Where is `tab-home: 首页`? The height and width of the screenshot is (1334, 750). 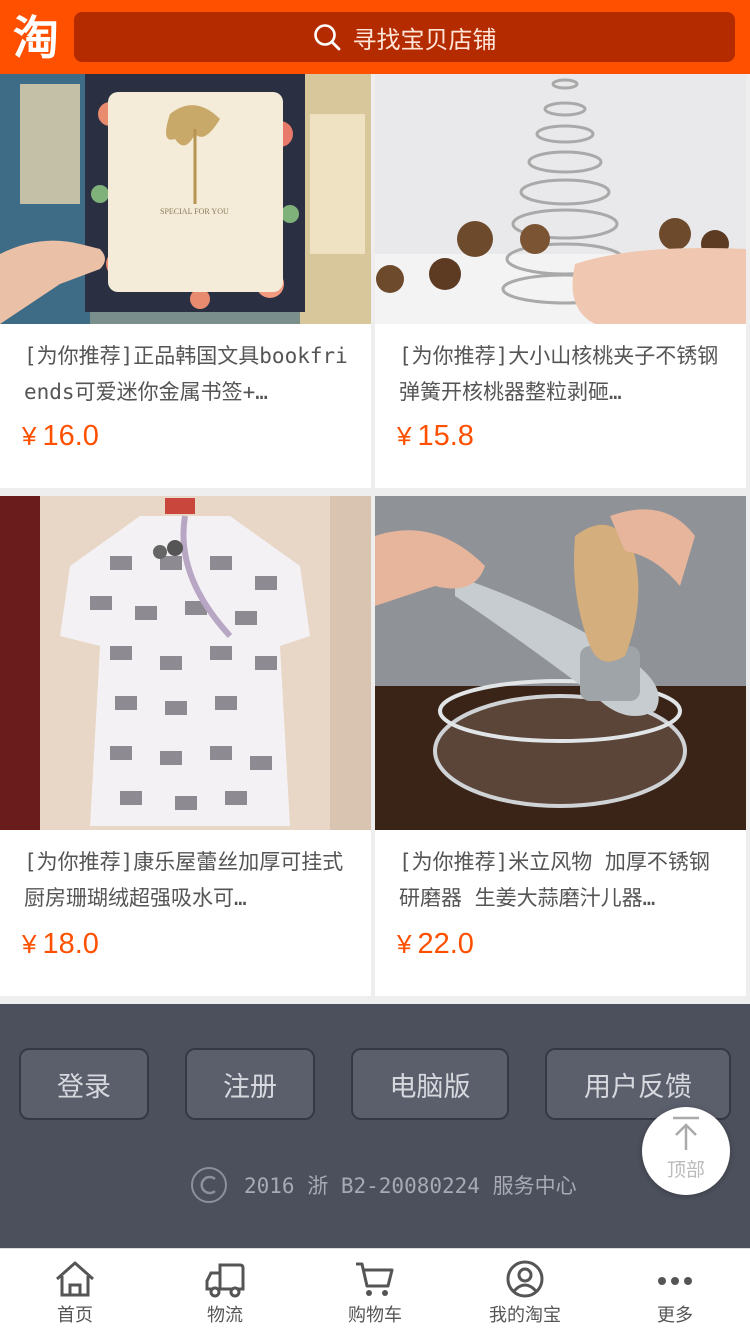
tab-home: 首页 is located at coordinates (75, 1291).